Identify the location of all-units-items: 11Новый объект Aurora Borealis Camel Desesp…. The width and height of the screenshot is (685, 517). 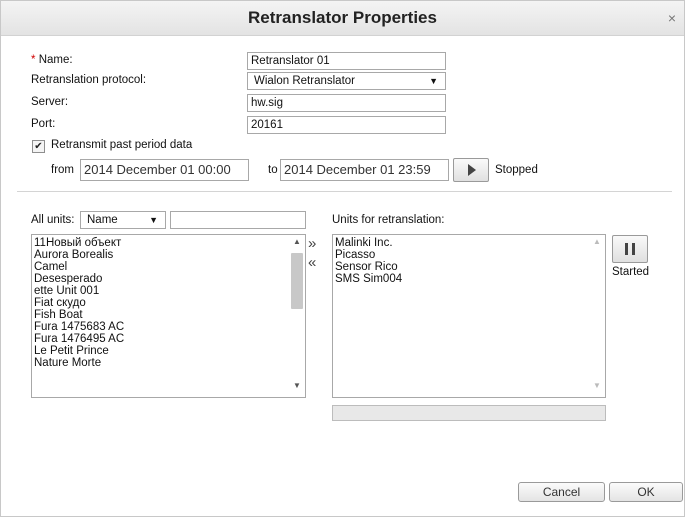
(79, 303).